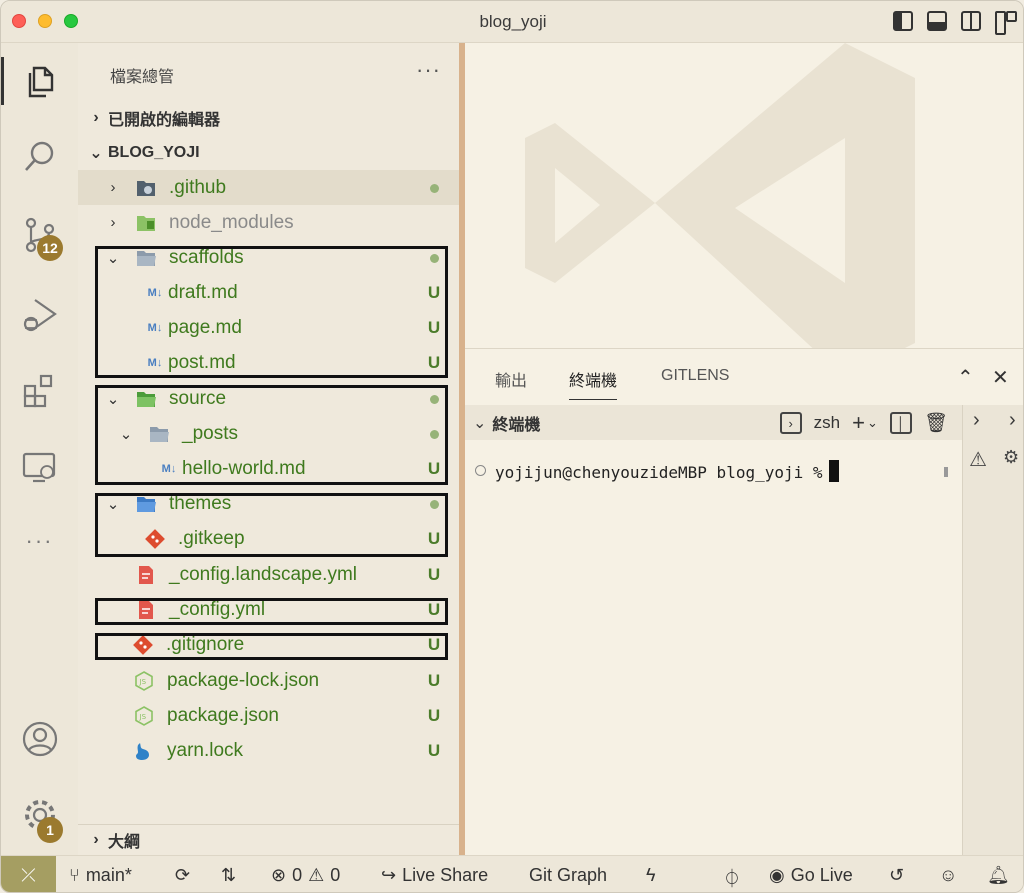 Image resolution: width=1024 pixels, height=893 pixels. I want to click on terminal-prompt-line: yojijun@chenyouzideMBP blog_yoji %, so click(667, 471).